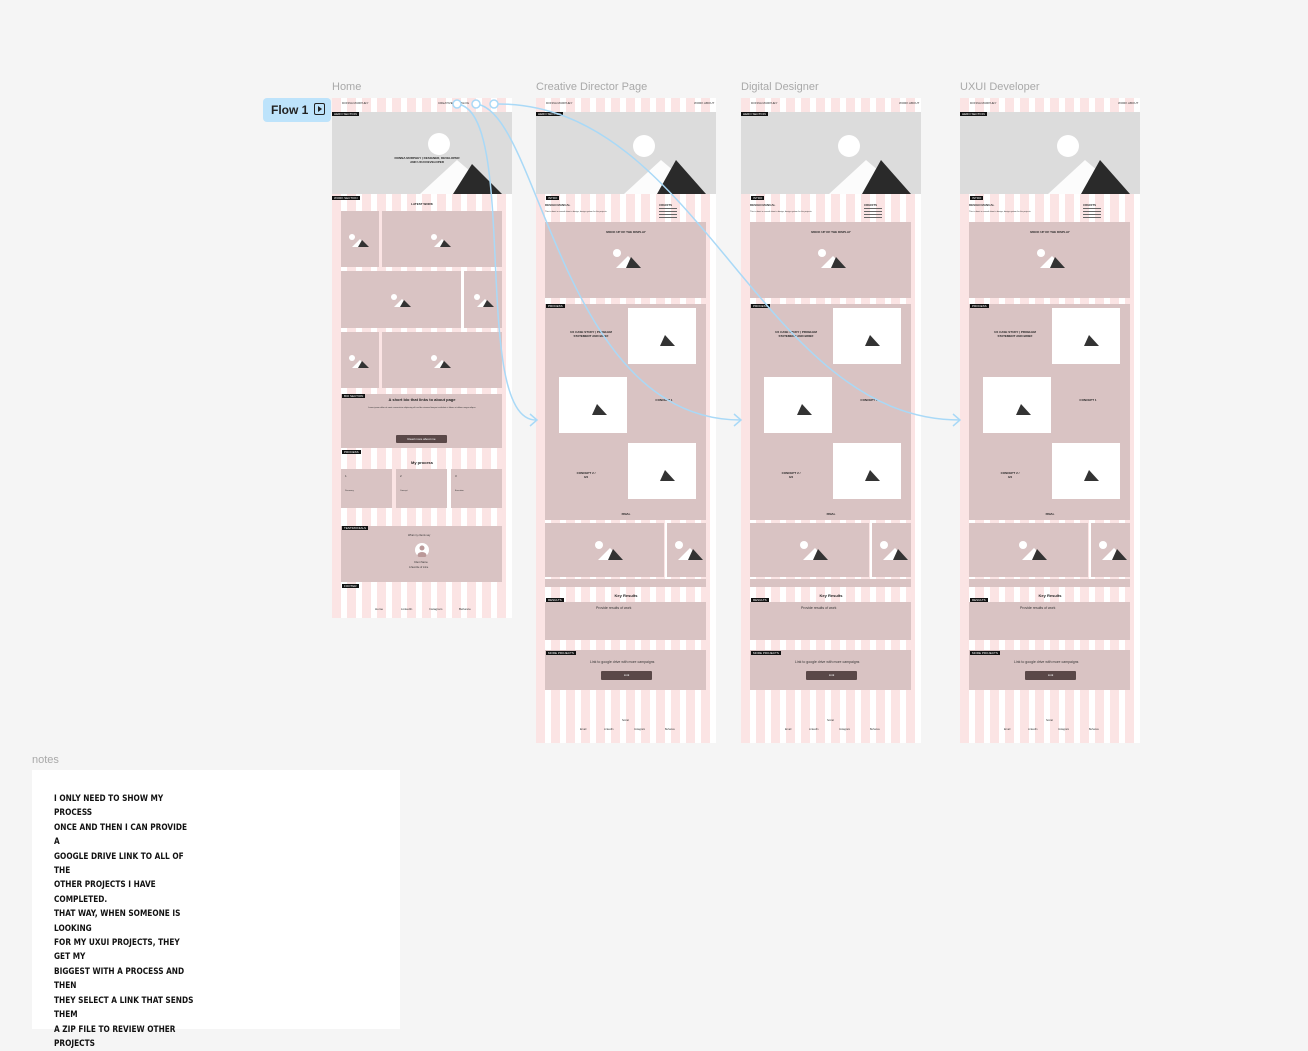 This screenshot has width=1308, height=1051. What do you see at coordinates (453, 103) in the screenshot?
I see `home-nav-links: CREATIVE HUB BLOG` at bounding box center [453, 103].